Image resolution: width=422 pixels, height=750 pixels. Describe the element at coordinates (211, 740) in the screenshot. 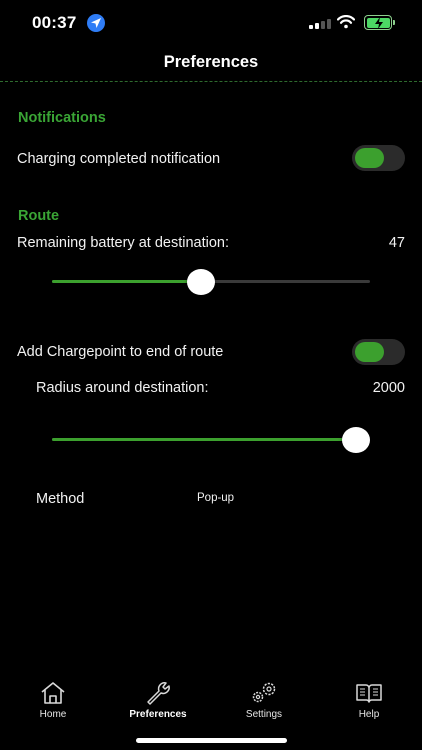

I see `home-indicator` at that location.